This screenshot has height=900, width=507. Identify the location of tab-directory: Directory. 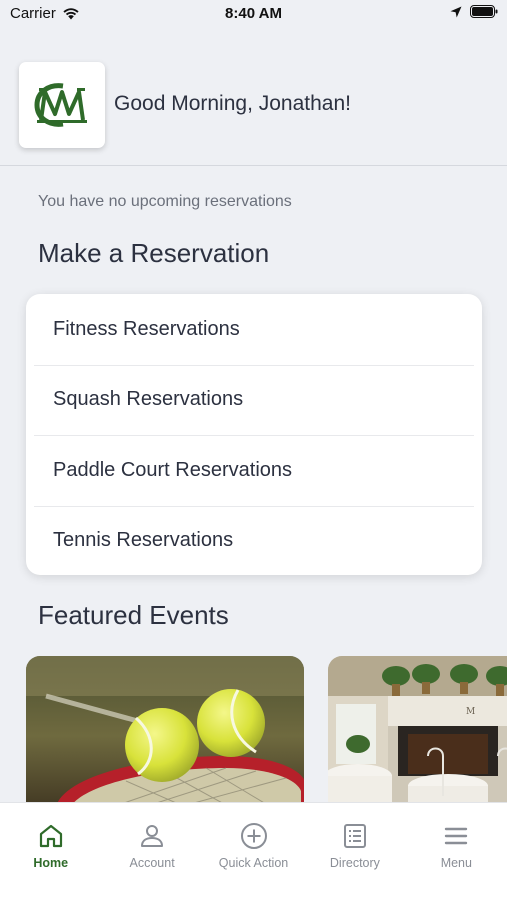
(354, 851).